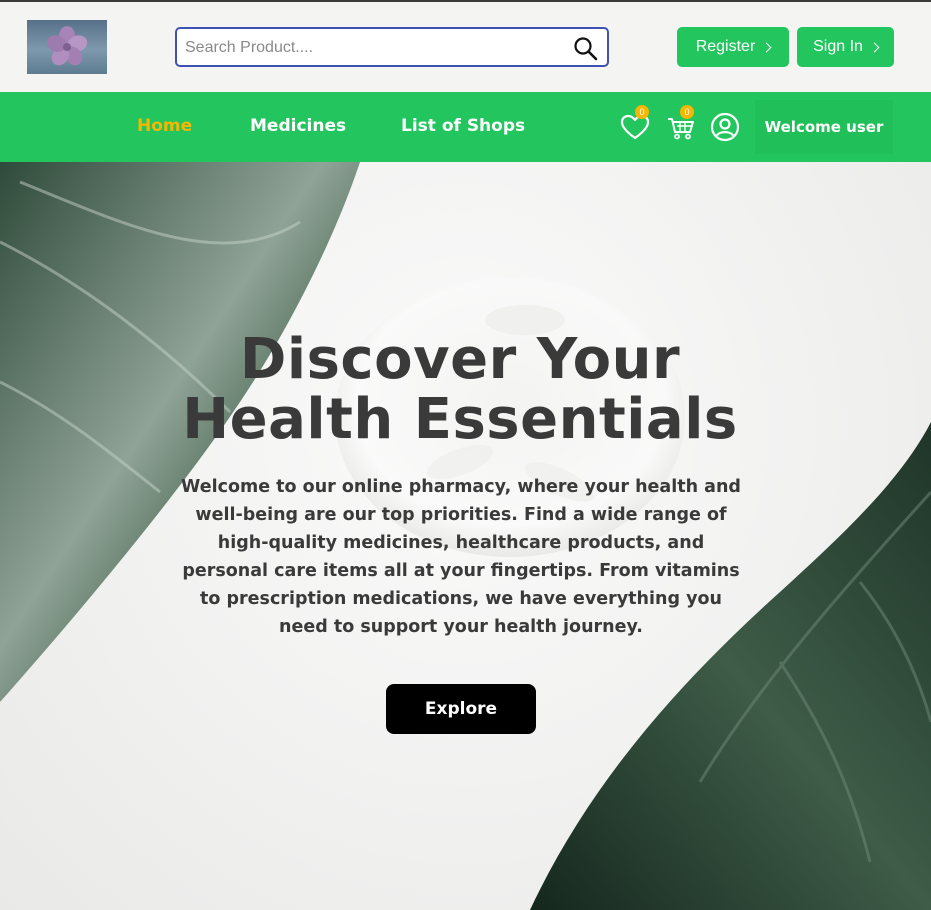 This screenshot has width=931, height=910. What do you see at coordinates (460, 419) in the screenshot?
I see `hero-title-line-2: Health Essentials` at bounding box center [460, 419].